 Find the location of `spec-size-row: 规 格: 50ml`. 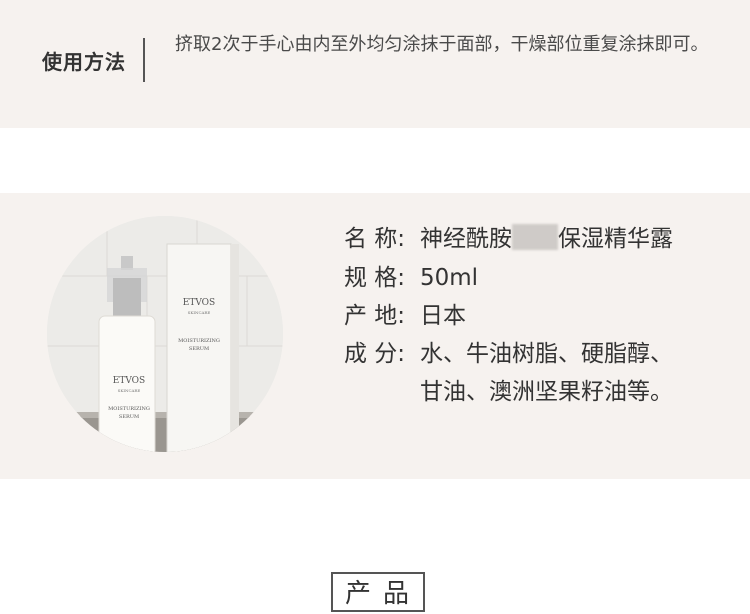

spec-size-row: 规 格: 50ml is located at coordinates (411, 278).